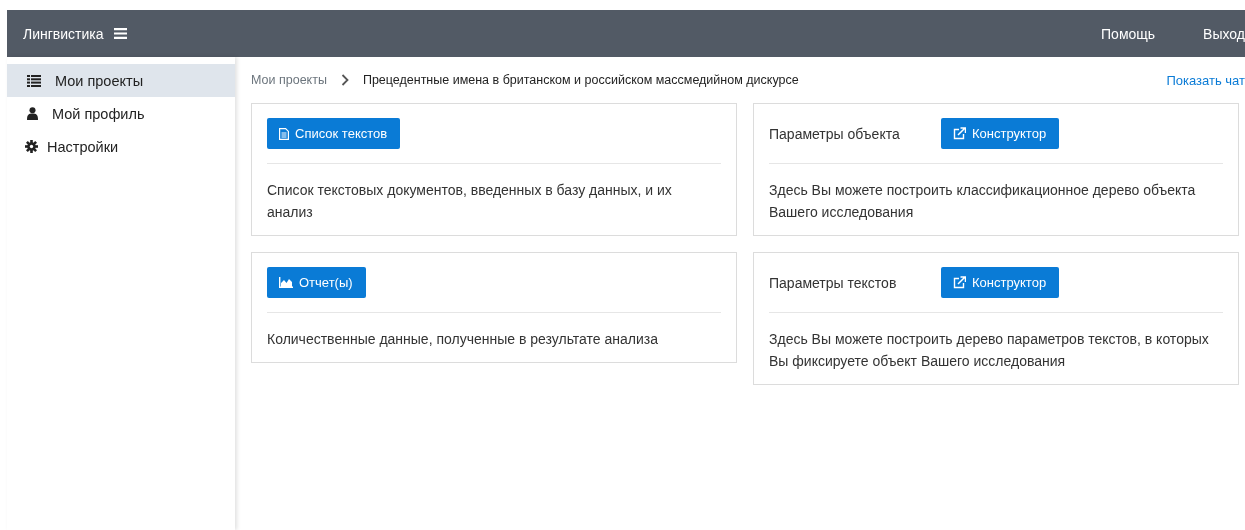 This screenshot has width=1245, height=530. What do you see at coordinates (34, 80) in the screenshot?
I see `list-icon` at bounding box center [34, 80].